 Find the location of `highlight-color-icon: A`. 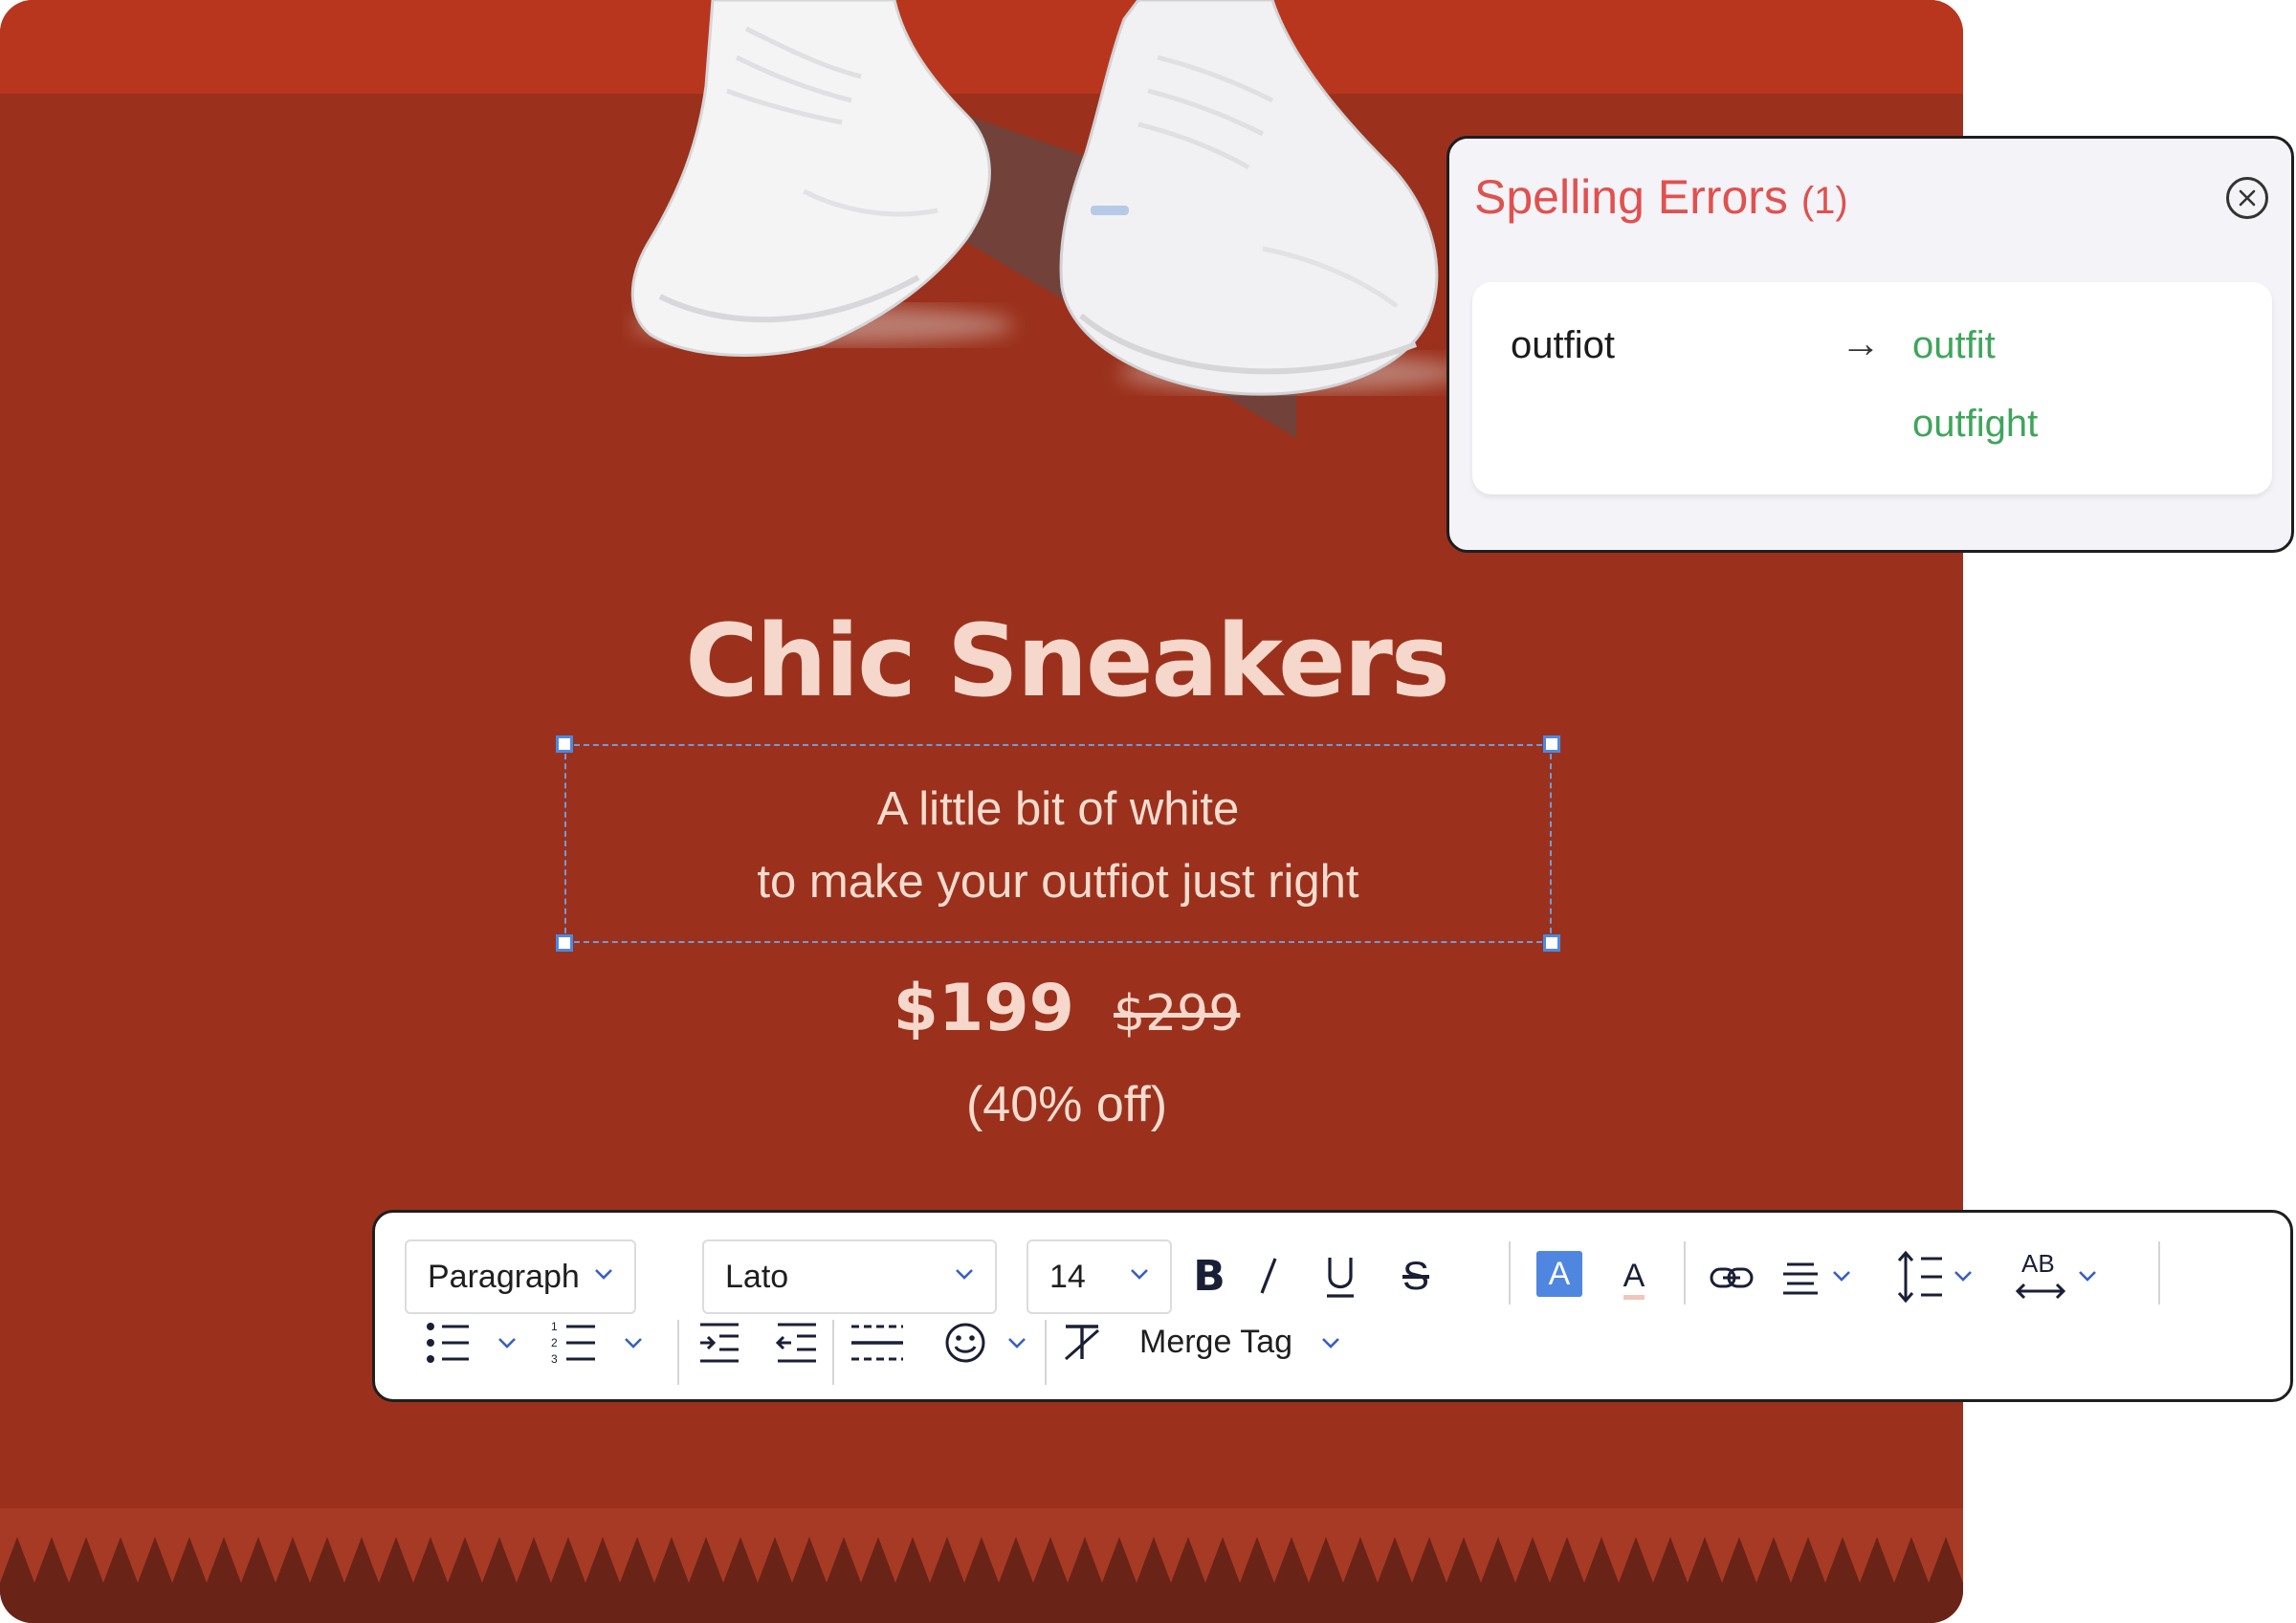

highlight-color-icon: A is located at coordinates (1559, 1273).